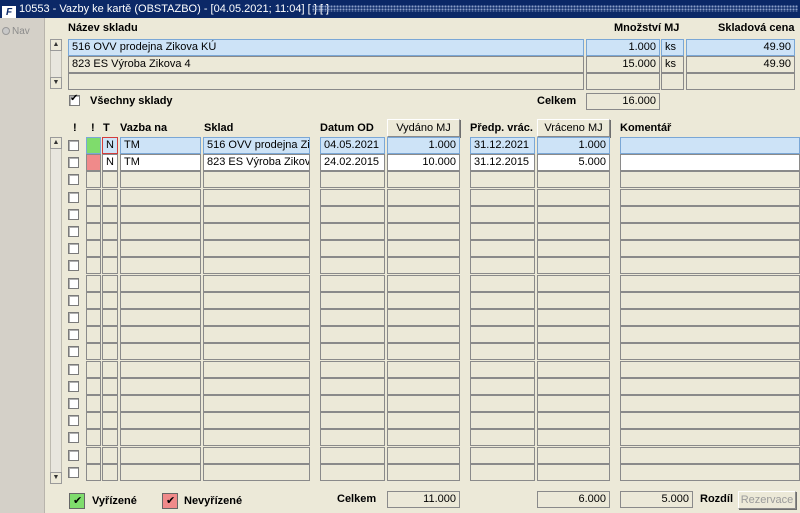 This screenshot has width=800, height=513. I want to click on issued-qty-sort-button: Vydáno MJ, so click(423, 128).